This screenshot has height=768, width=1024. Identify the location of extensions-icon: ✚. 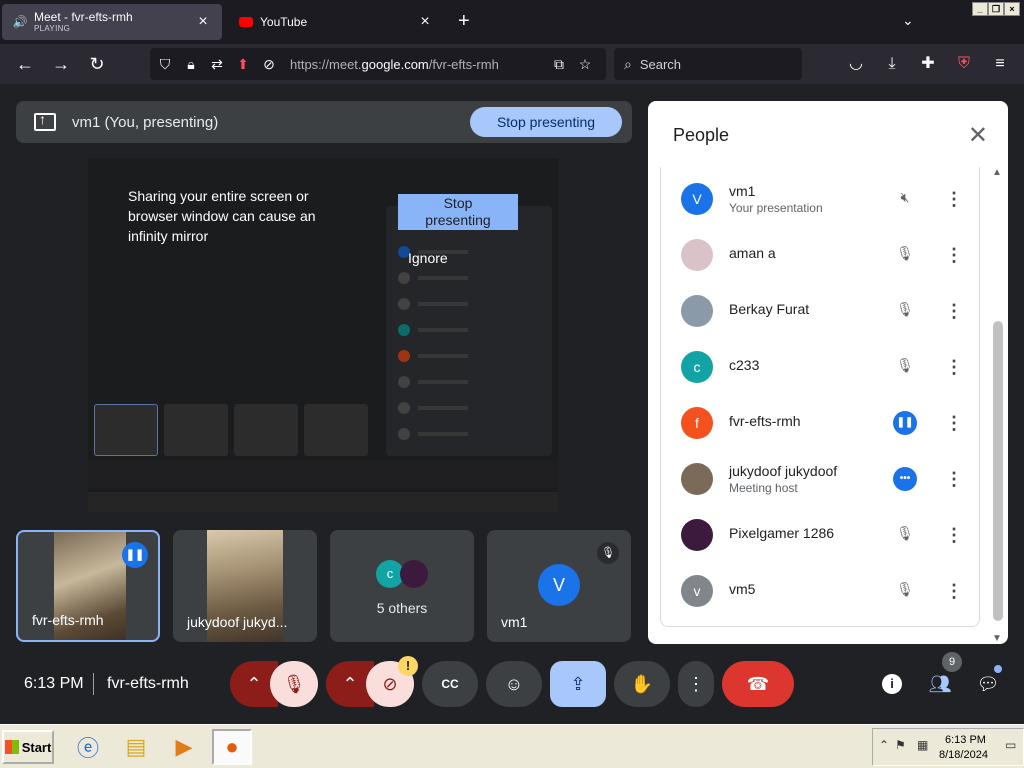
(928, 64).